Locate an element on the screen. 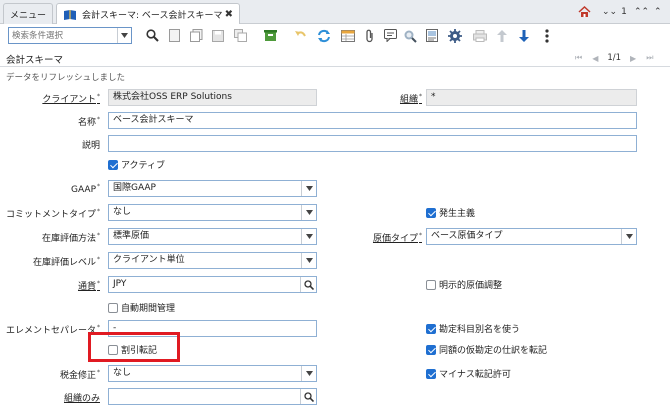 This screenshot has height=412, width=670. close-tab-icon: ✖ is located at coordinates (229, 14).